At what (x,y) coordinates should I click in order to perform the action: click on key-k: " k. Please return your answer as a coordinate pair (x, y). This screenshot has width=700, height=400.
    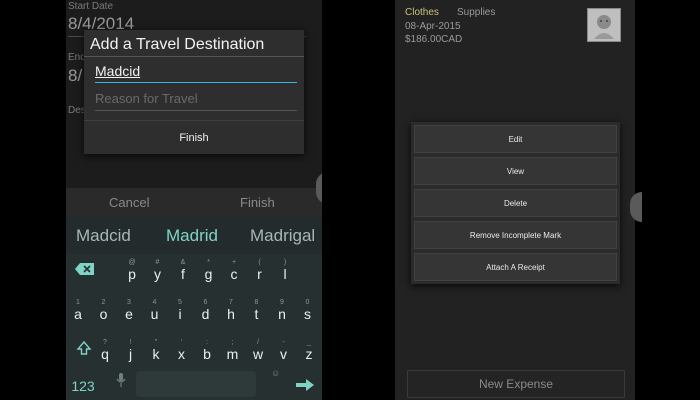
    Looking at the image, I should click on (156, 350).